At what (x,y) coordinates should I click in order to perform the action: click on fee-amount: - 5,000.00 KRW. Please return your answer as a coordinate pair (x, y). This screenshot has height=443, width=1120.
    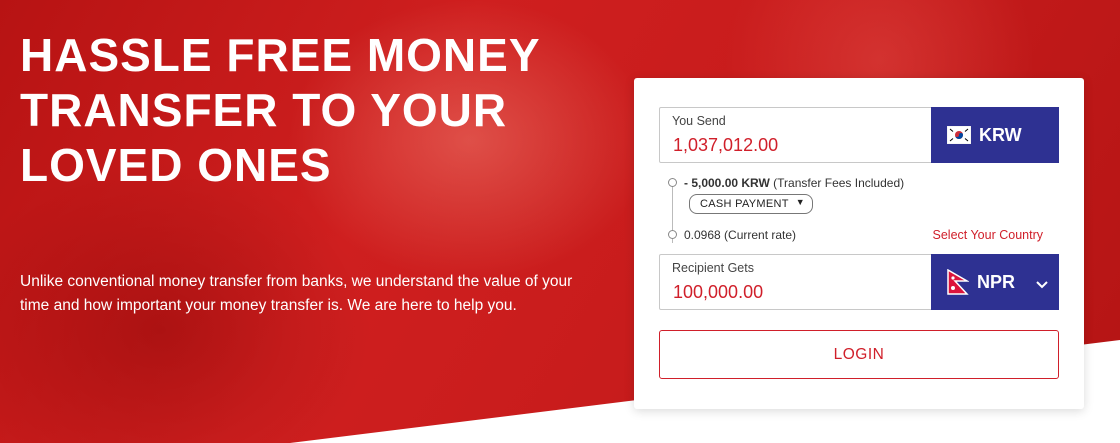
    Looking at the image, I should click on (727, 183).